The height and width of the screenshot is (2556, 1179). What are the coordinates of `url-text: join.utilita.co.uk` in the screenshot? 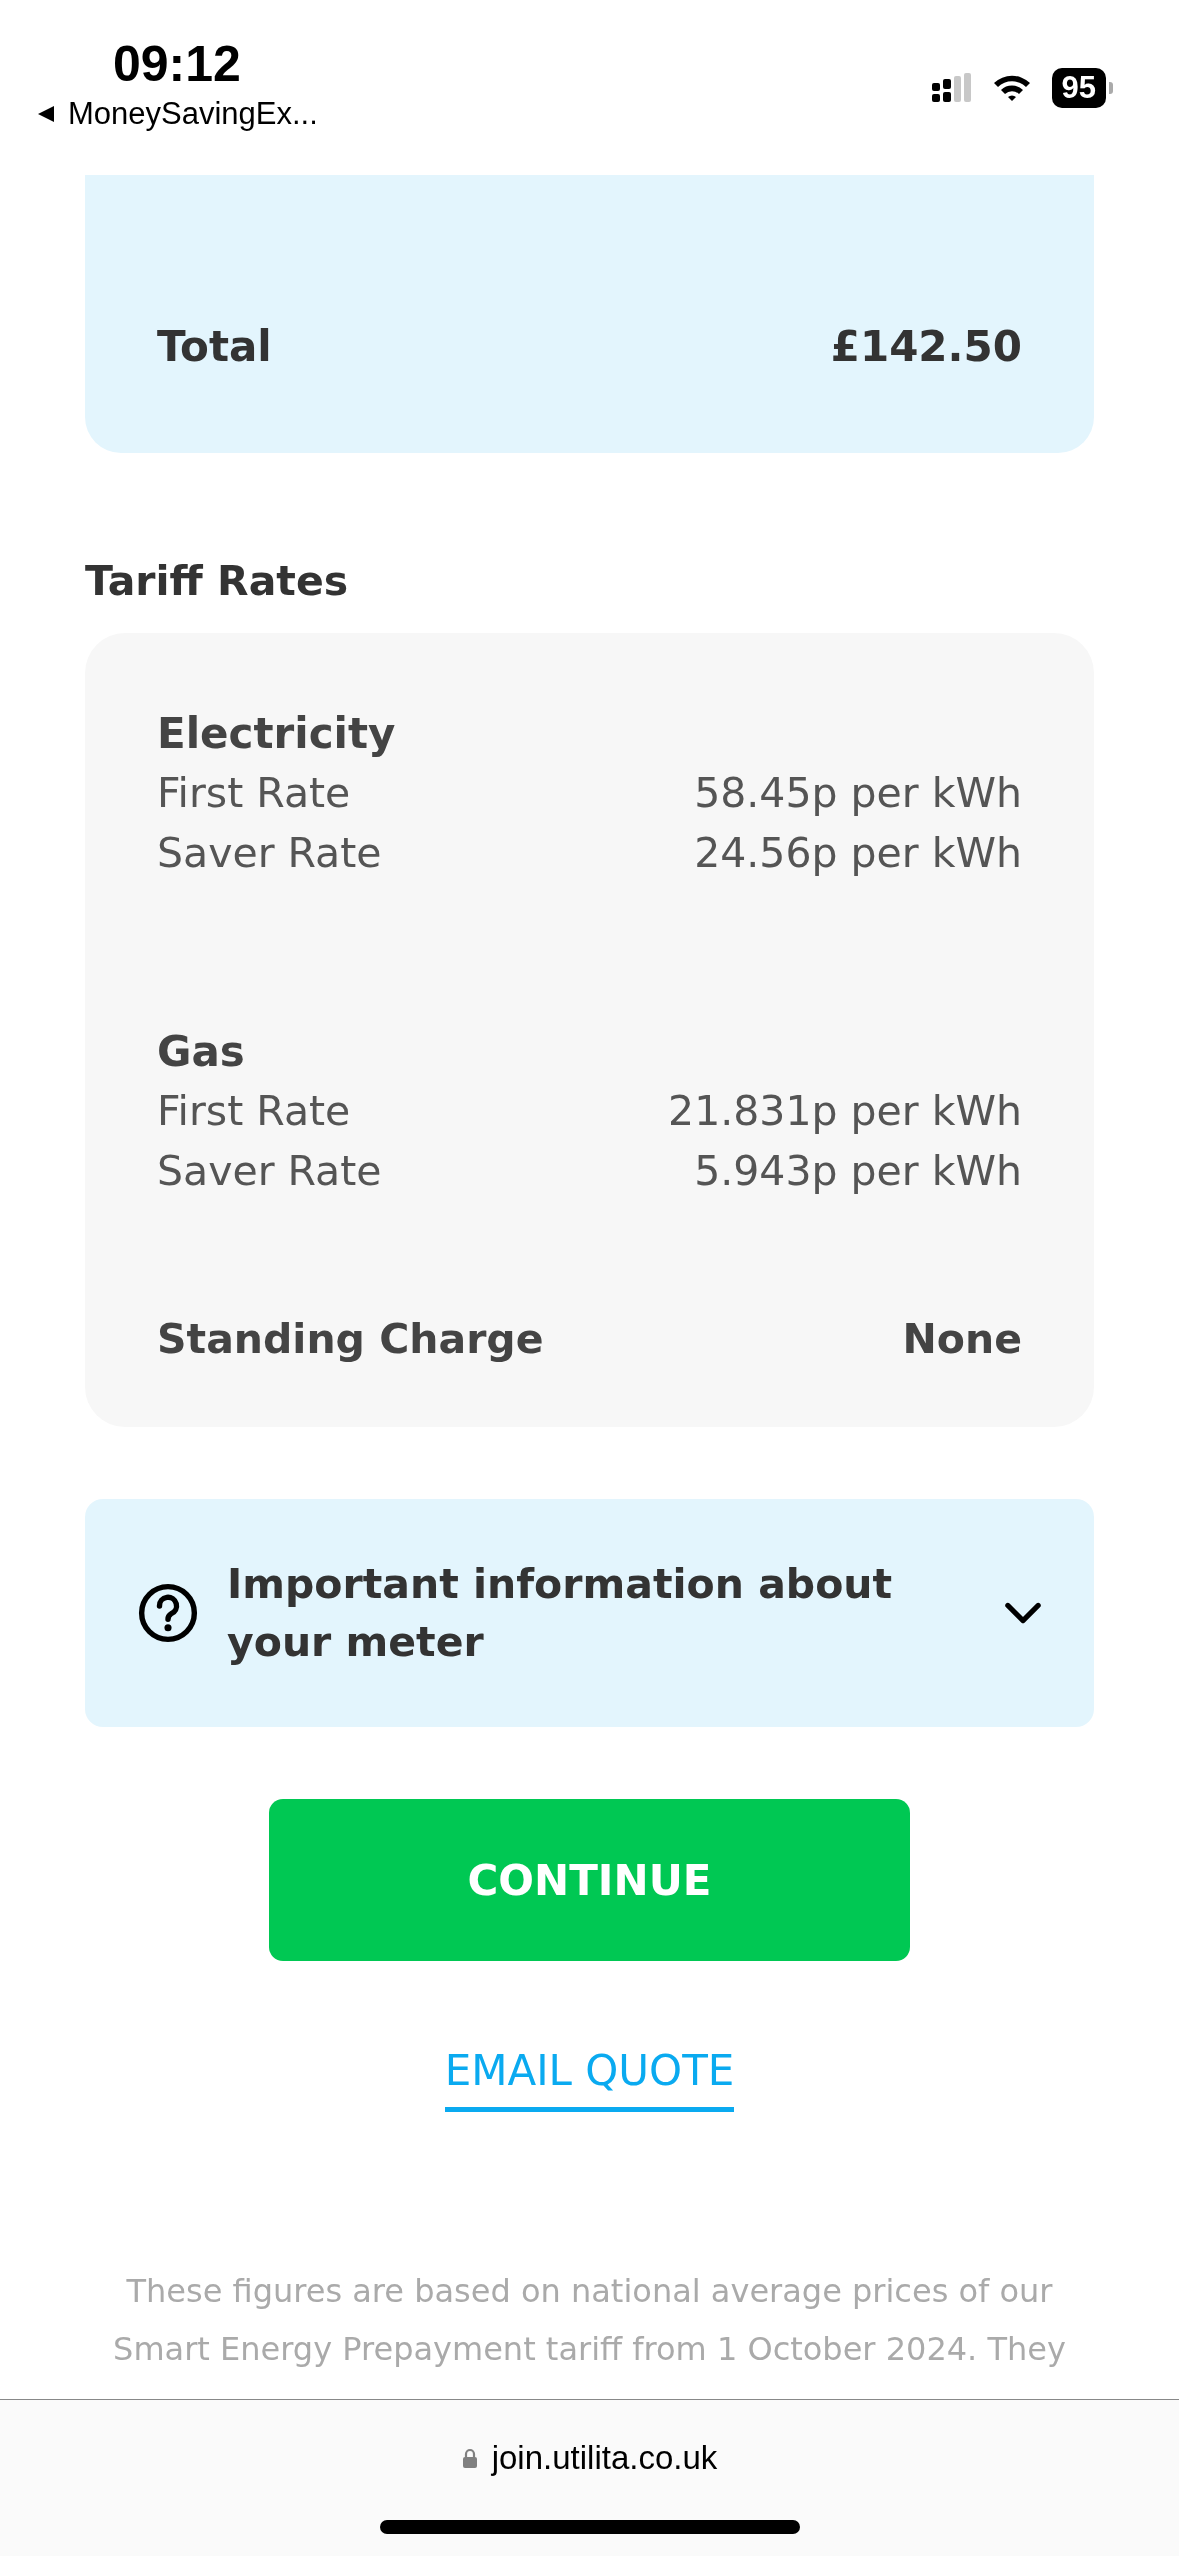 It's located at (604, 2458).